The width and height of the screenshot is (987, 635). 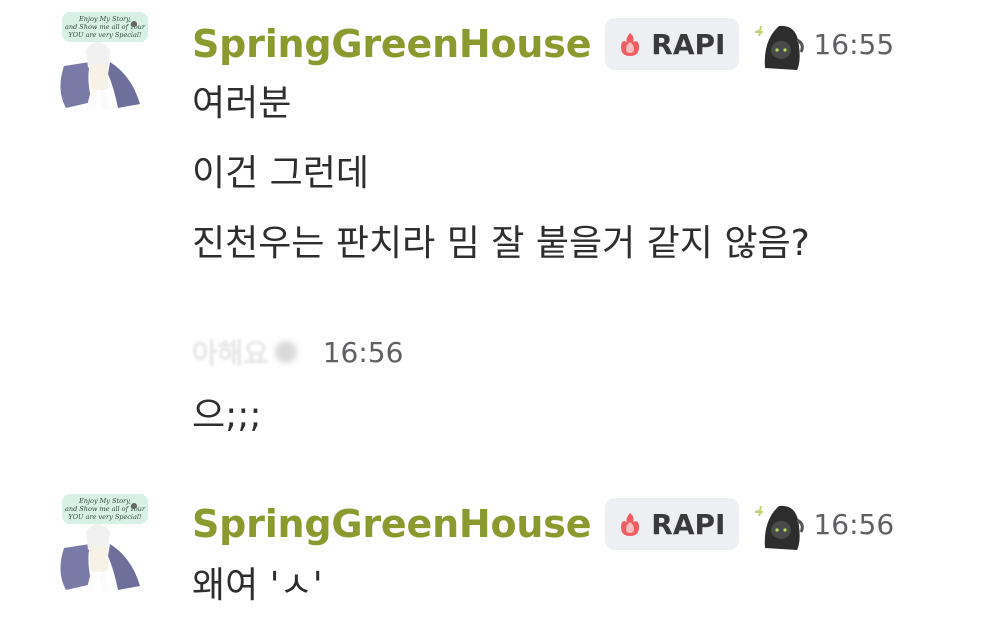 I want to click on message-text: 이건 그런데, so click(x=281, y=173).